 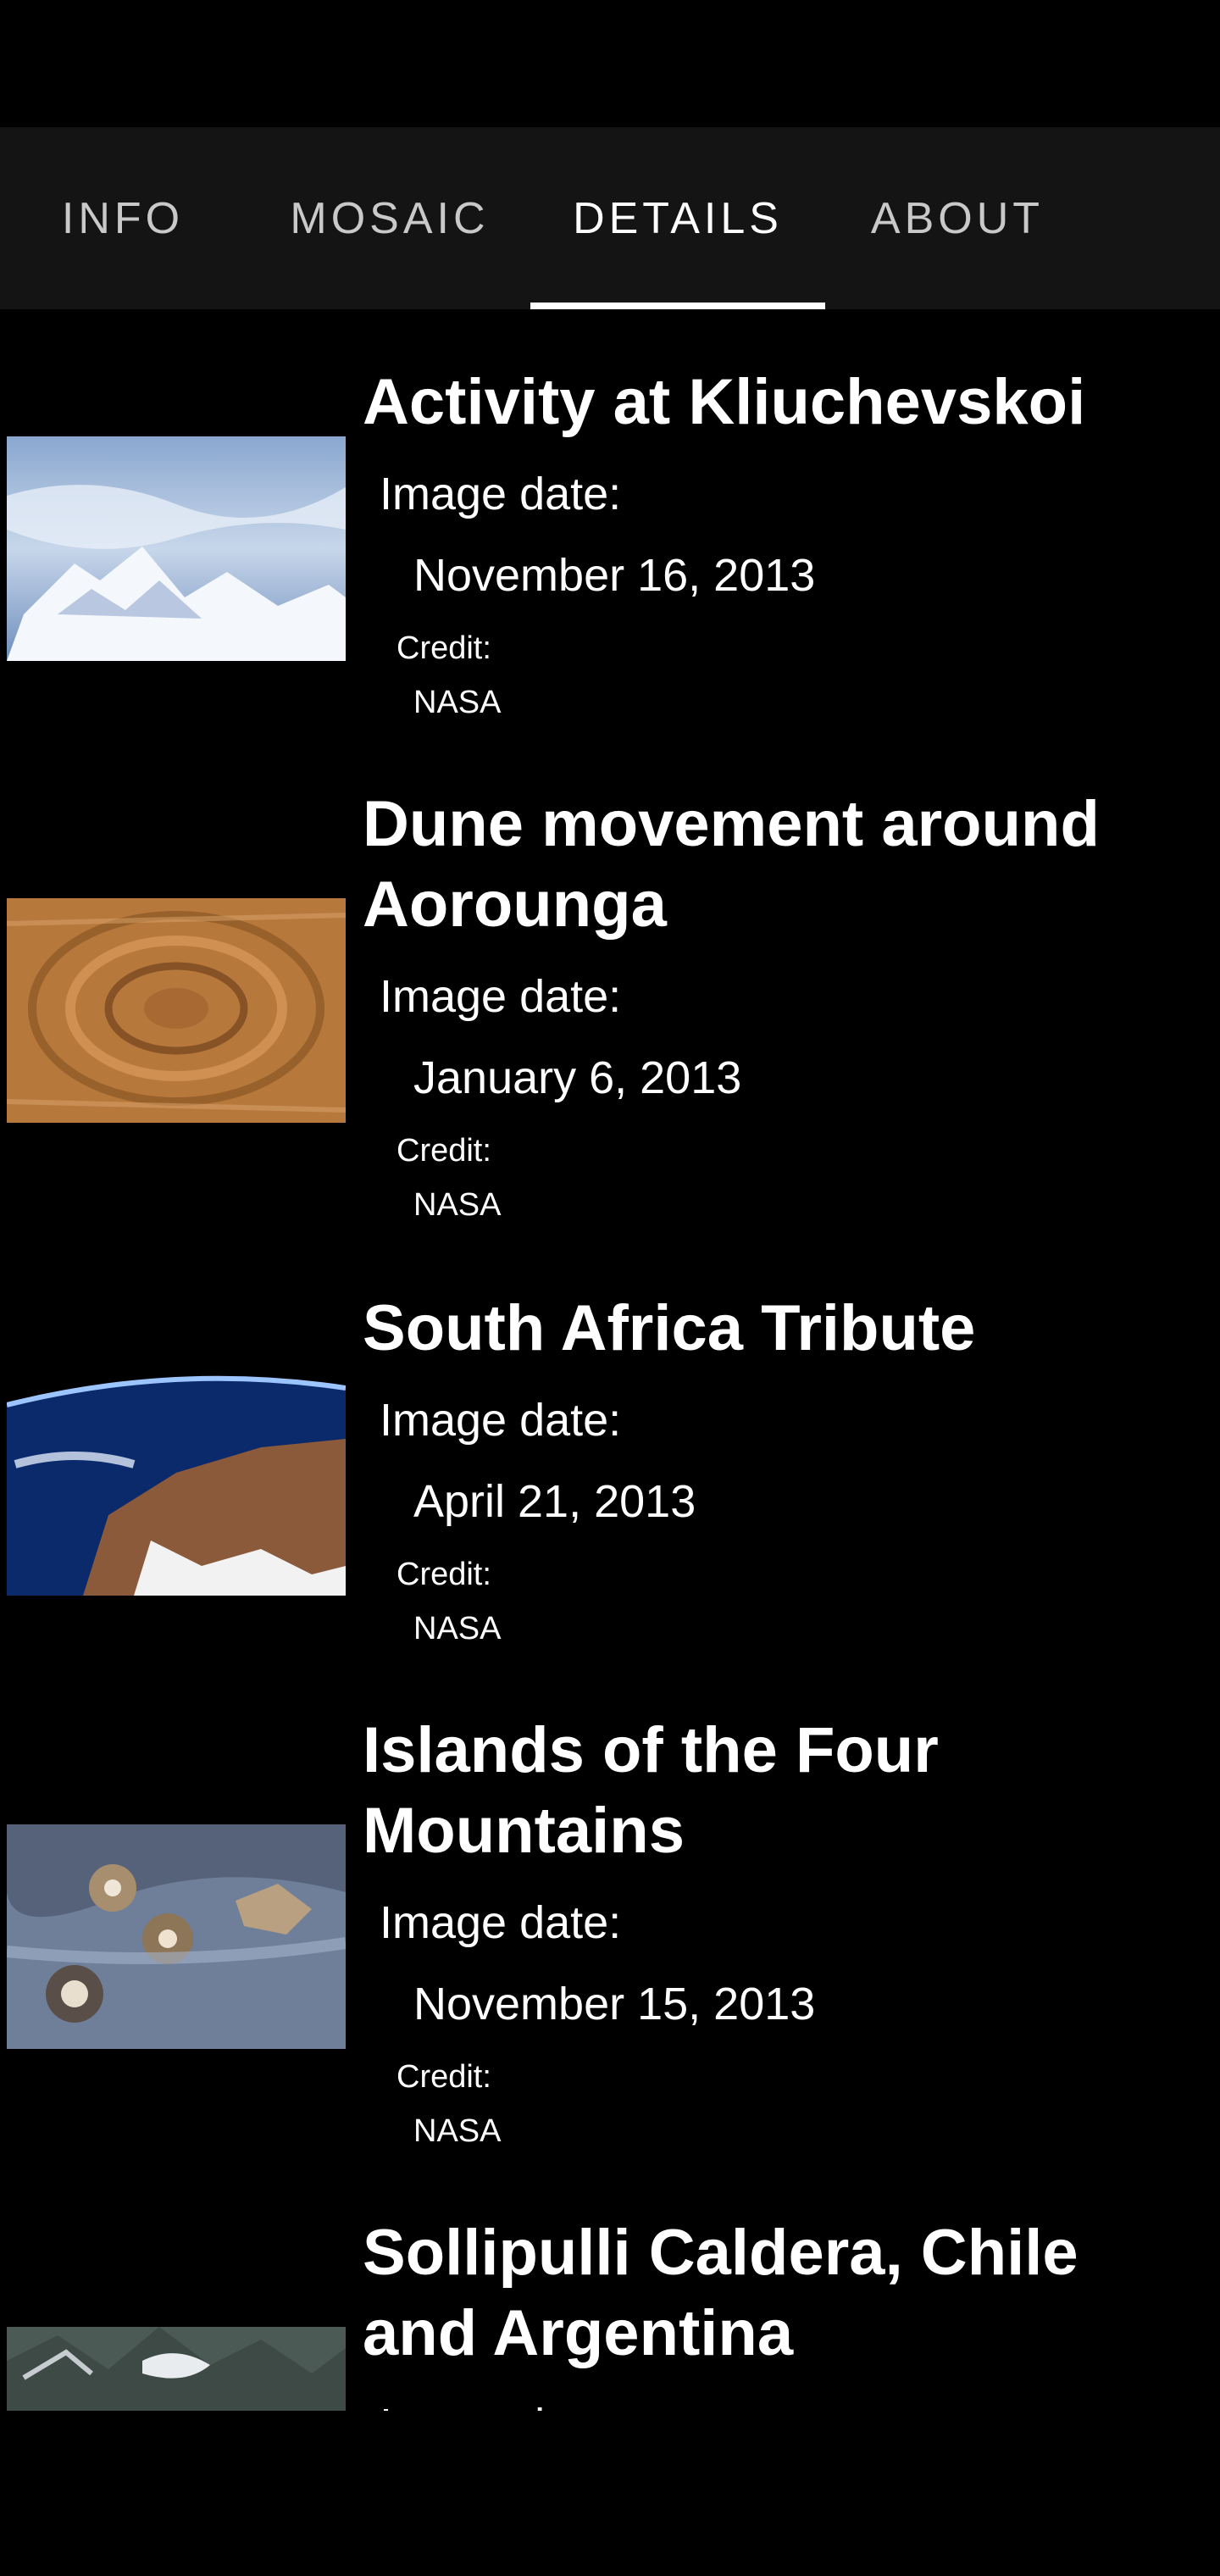 I want to click on status-bar, so click(x=610, y=63).